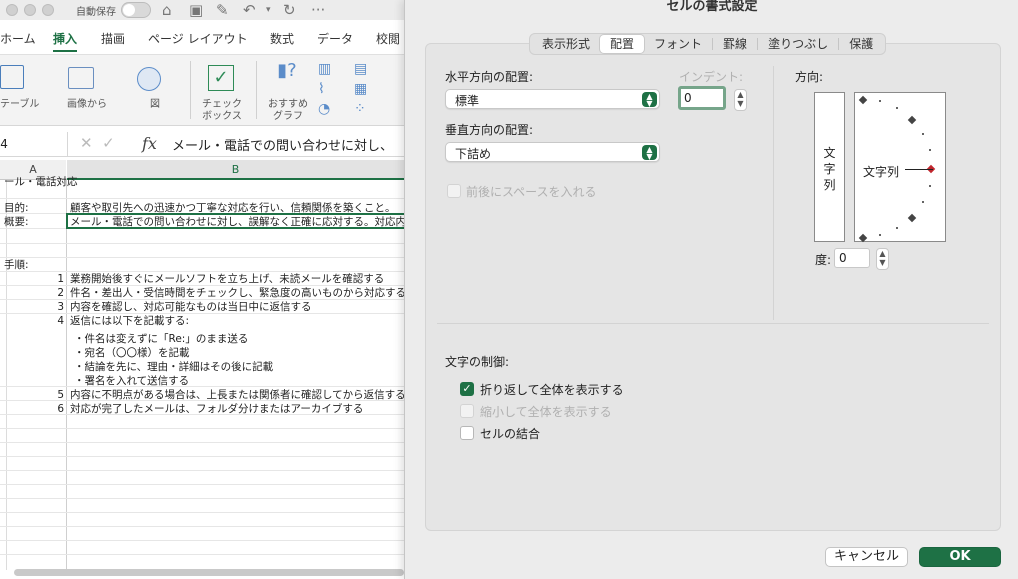 This screenshot has height=579, width=1018. Describe the element at coordinates (53, 395) in the screenshot. I see `cell-step-number: 5` at that location.